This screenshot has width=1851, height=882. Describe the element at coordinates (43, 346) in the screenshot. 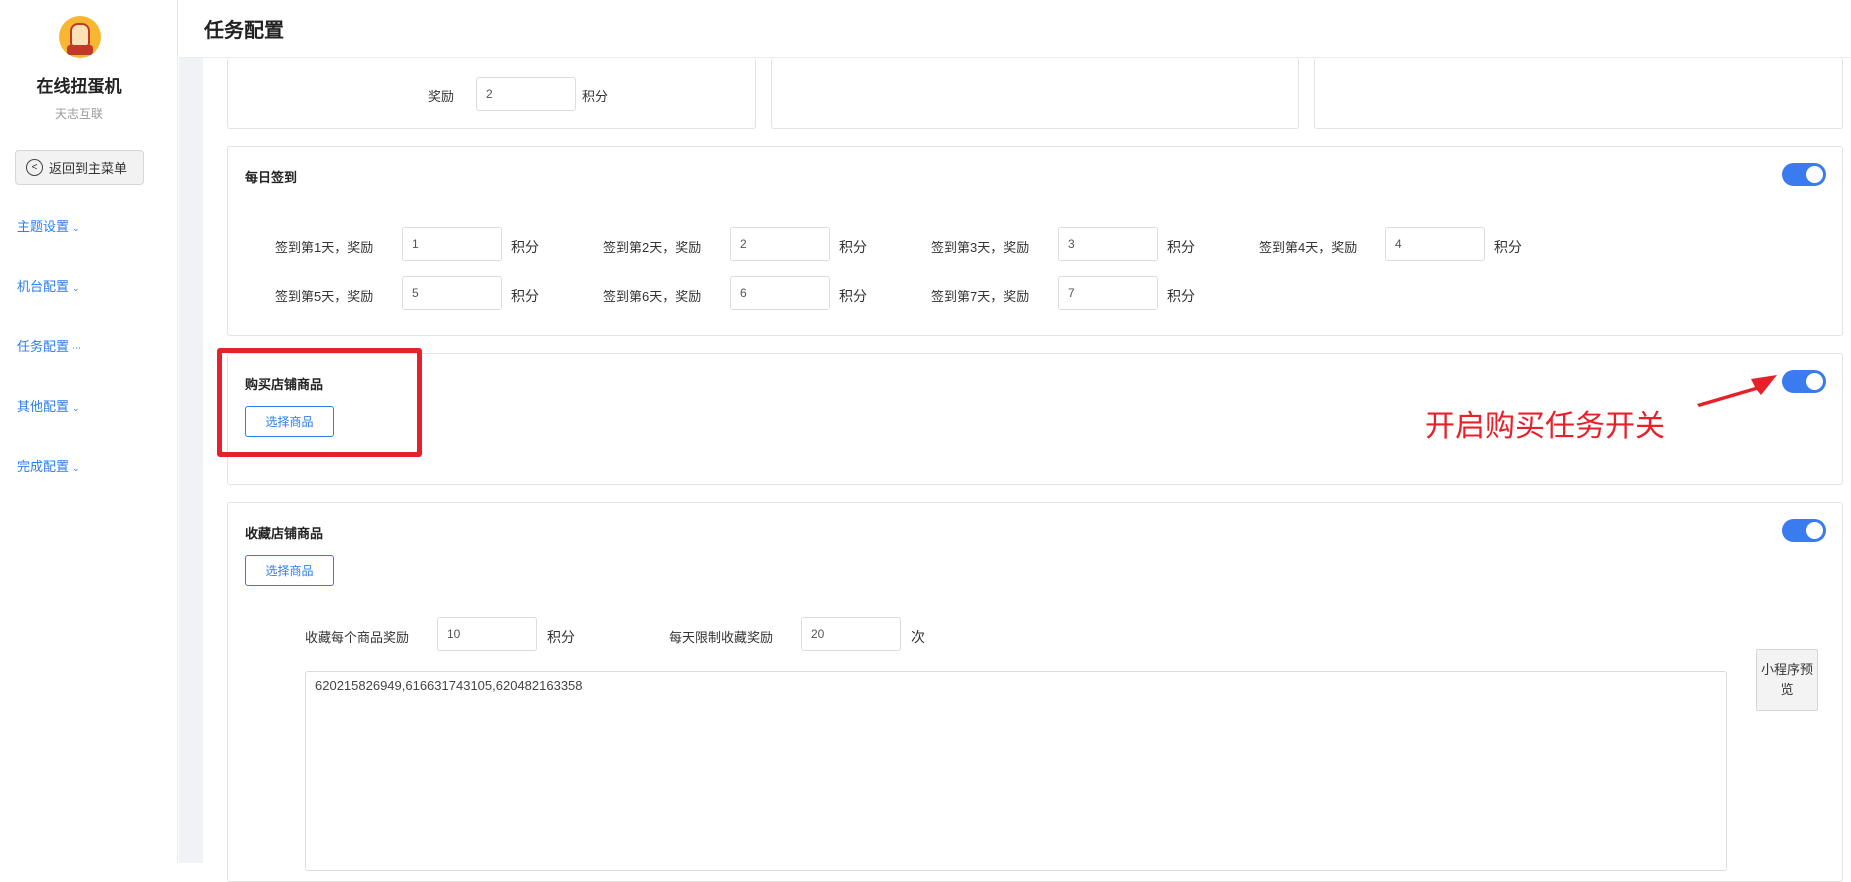

I see `nav-label: 任务配置` at that location.